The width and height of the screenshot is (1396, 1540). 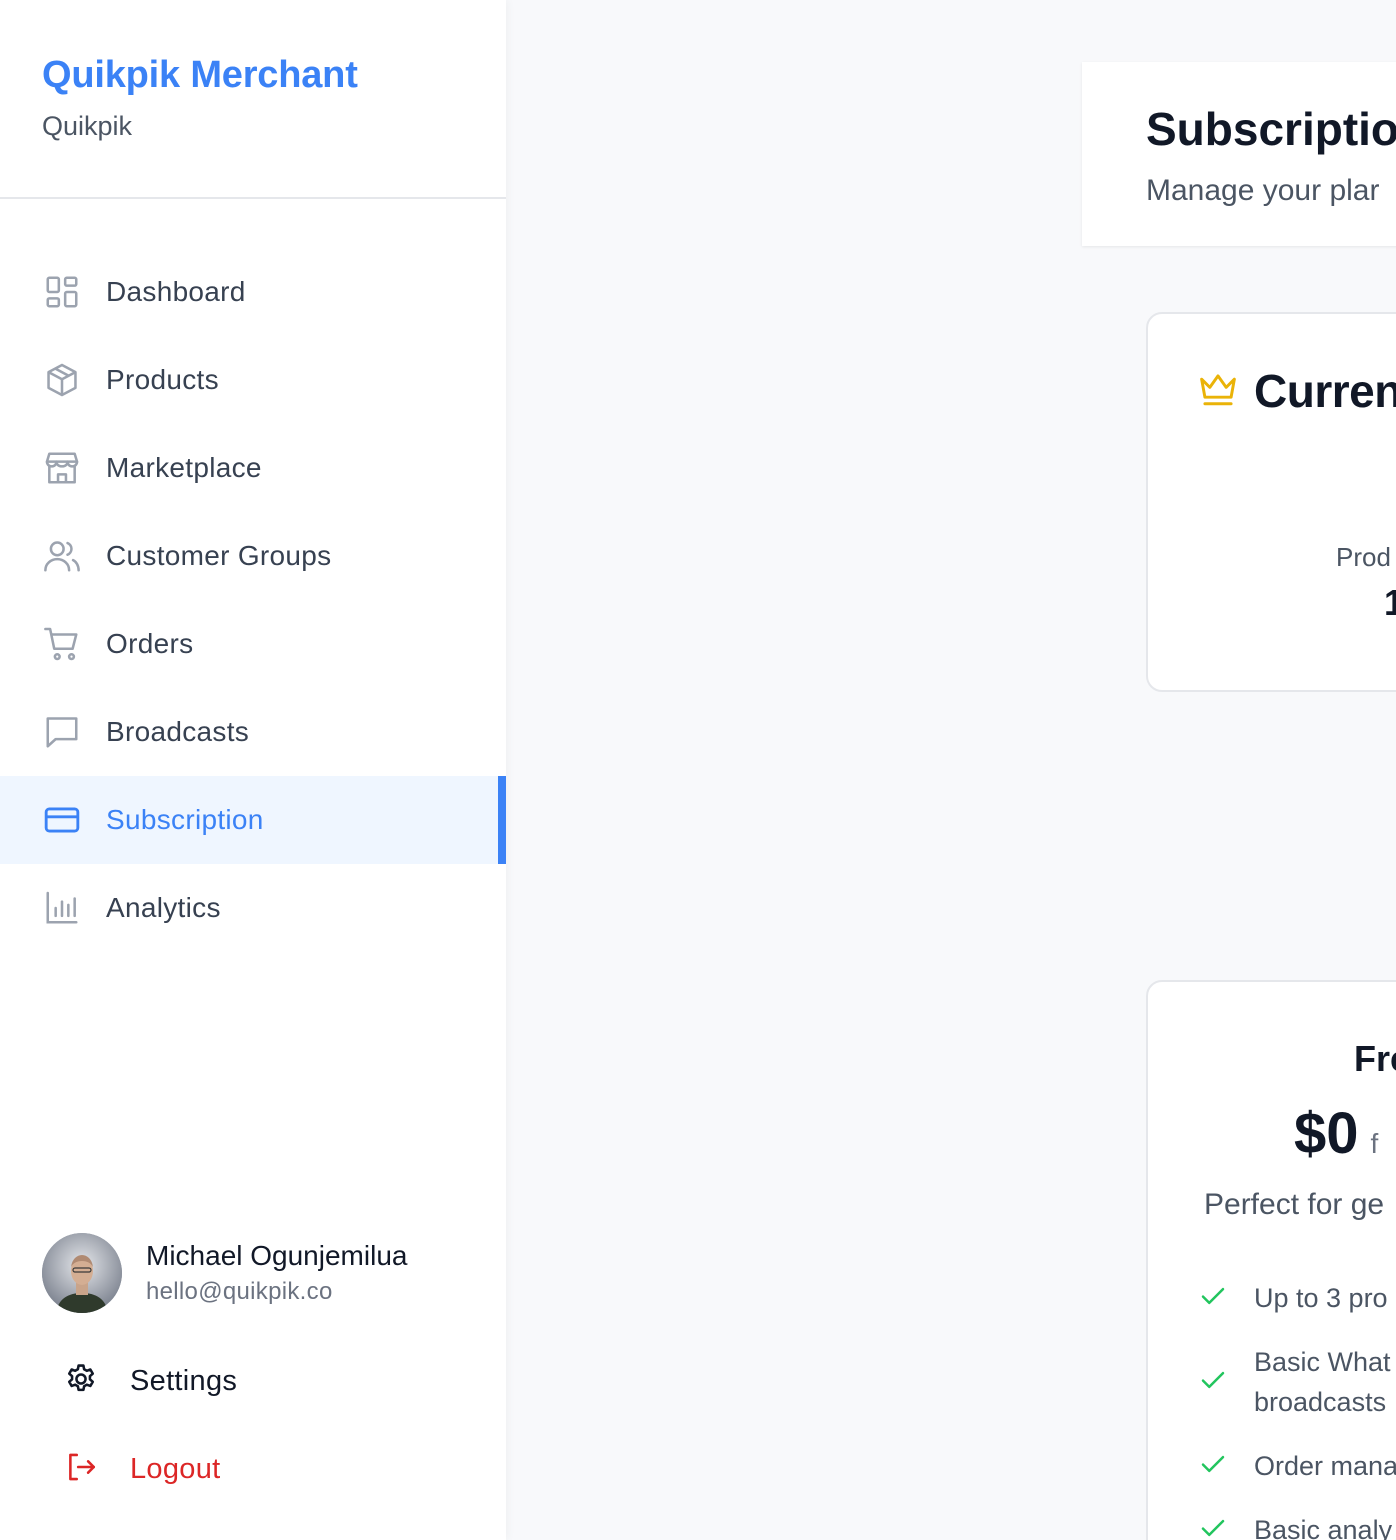 What do you see at coordinates (1325, 1466) in the screenshot?
I see `plan-feature-text: Order mana` at bounding box center [1325, 1466].